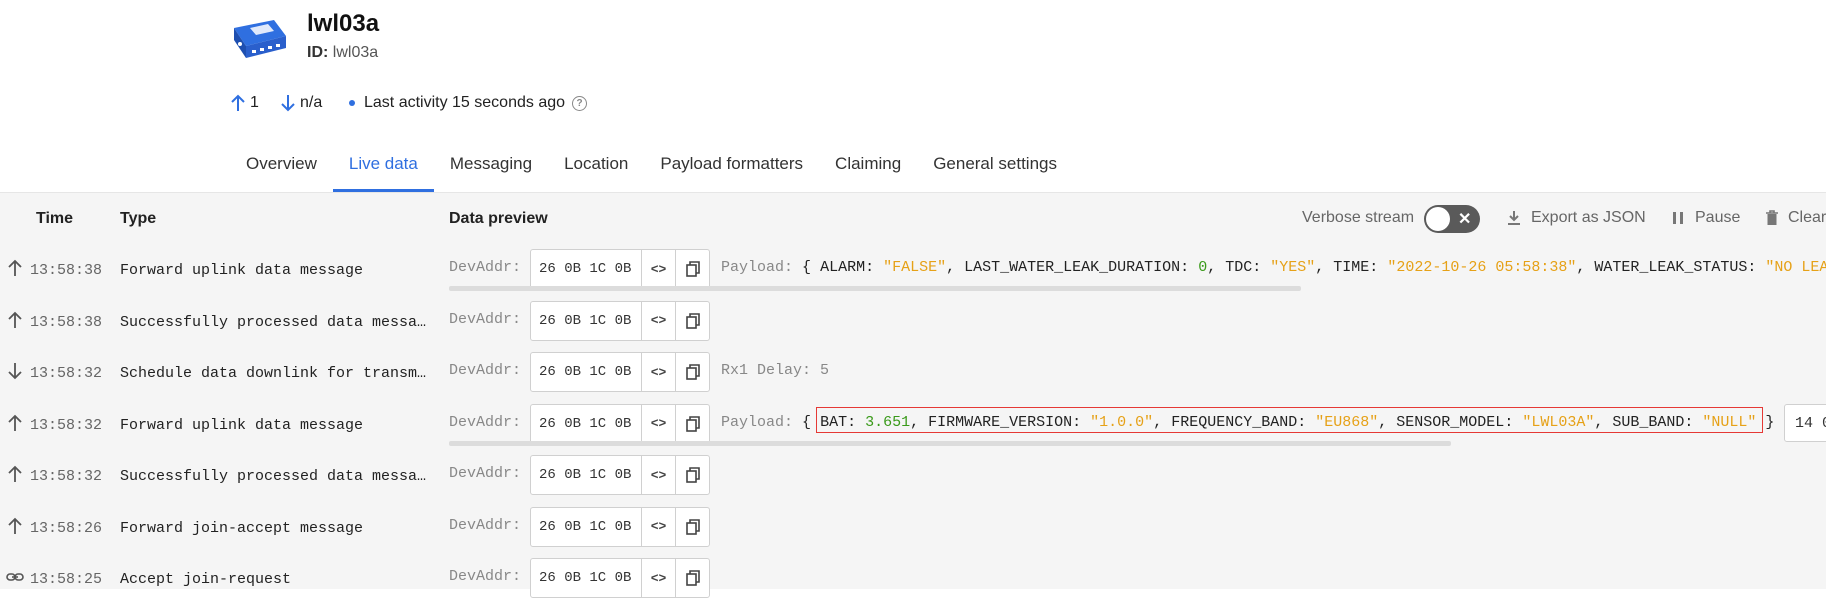 This screenshot has height=604, width=1826. What do you see at coordinates (868, 167) in the screenshot?
I see `tab-claiming: Claiming` at bounding box center [868, 167].